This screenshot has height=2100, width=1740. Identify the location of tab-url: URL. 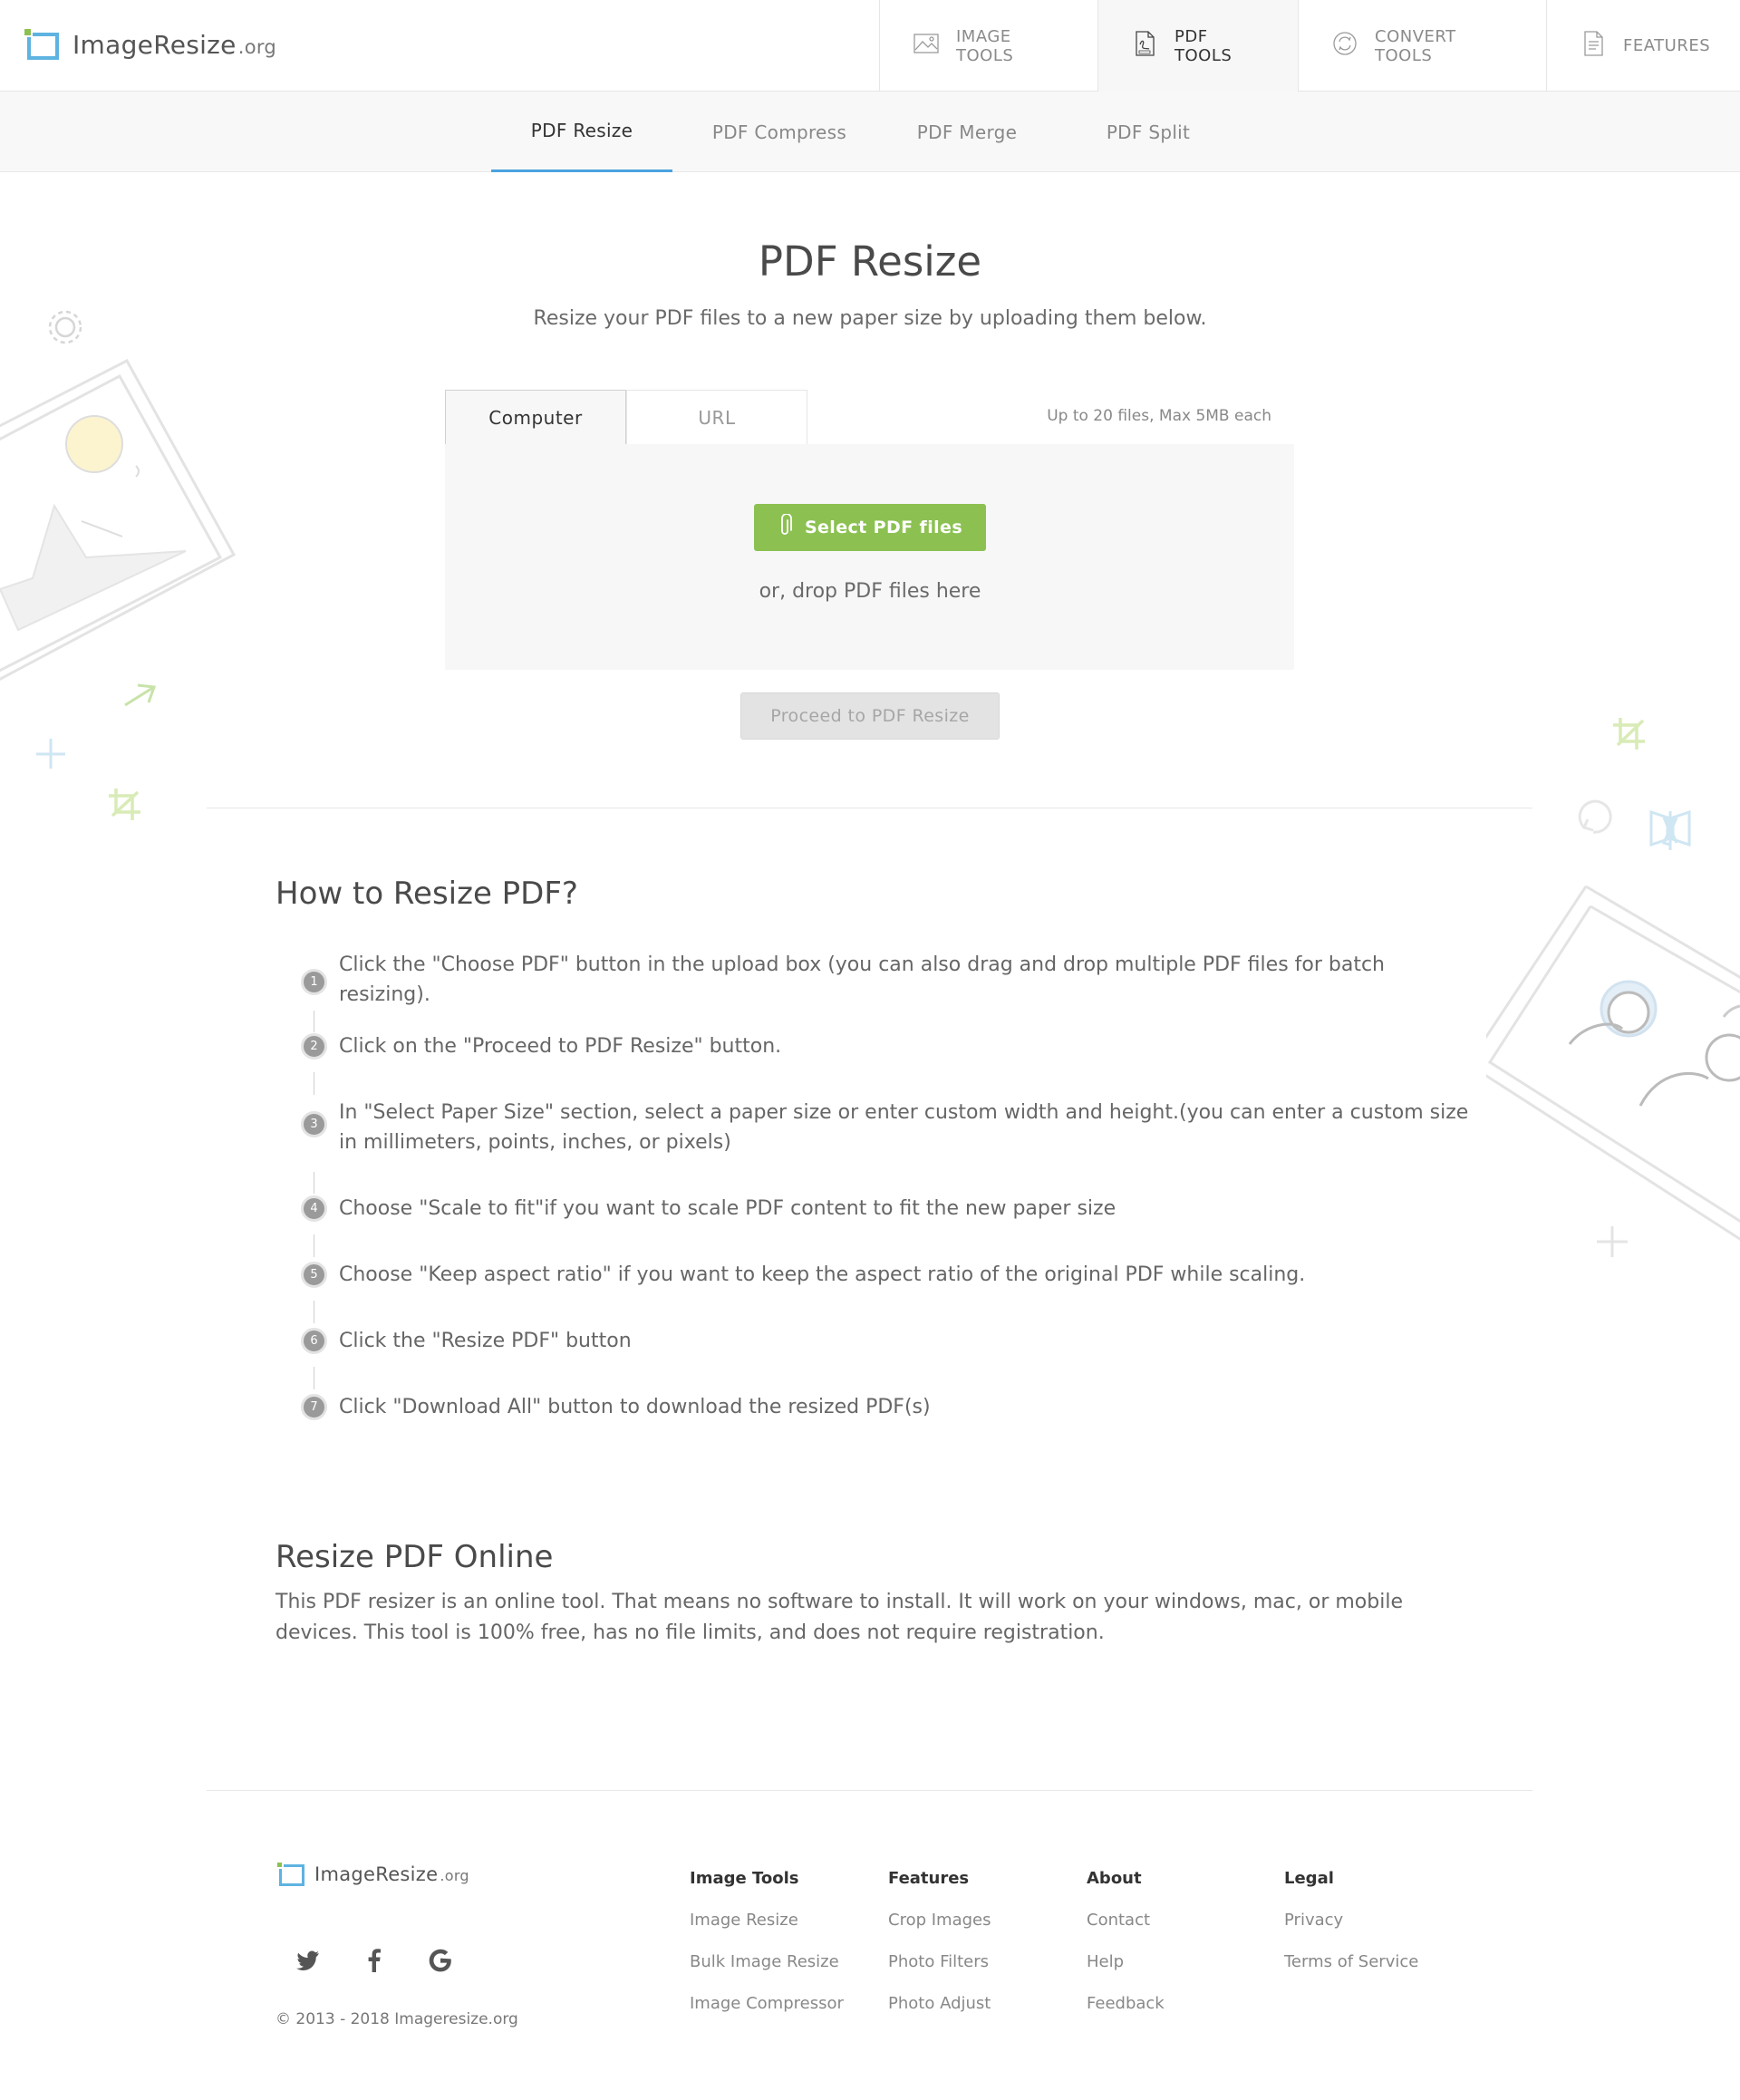
(716, 417).